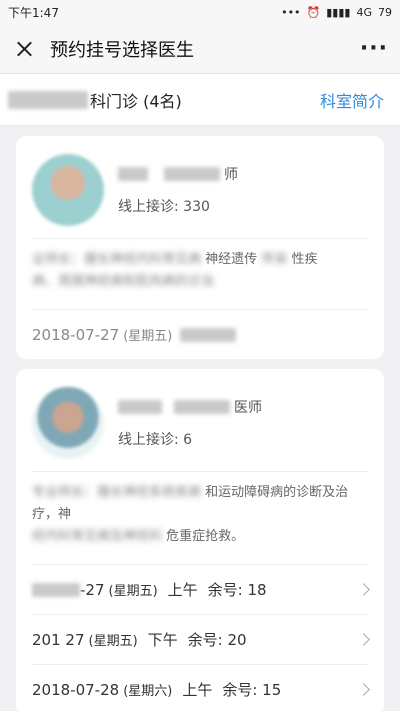  Describe the element at coordinates (205, 536) in the screenshot. I see `specialty-text-2: 危重症抢救。` at that location.